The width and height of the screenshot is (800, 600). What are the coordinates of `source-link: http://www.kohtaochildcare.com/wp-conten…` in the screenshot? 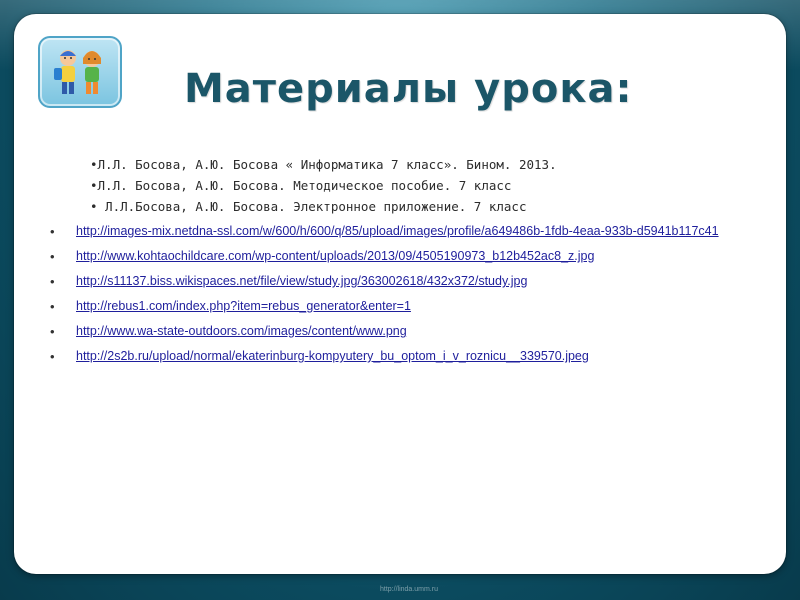 It's located at (335, 256).